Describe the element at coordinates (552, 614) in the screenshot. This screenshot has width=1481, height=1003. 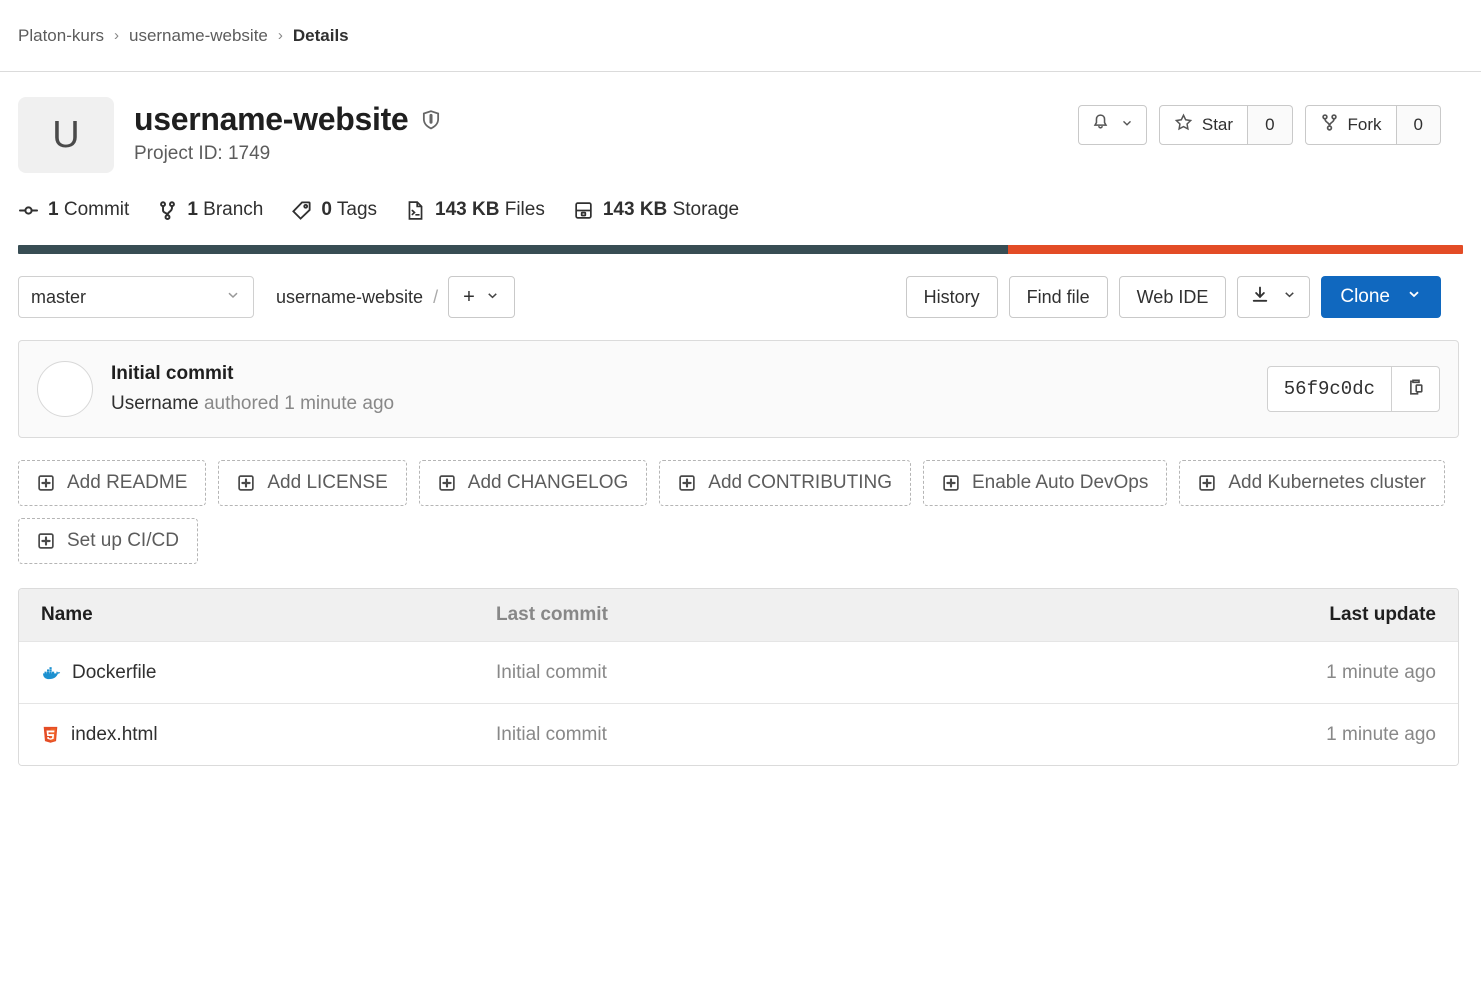
I see `column-header-last-commit: Last commit` at that location.